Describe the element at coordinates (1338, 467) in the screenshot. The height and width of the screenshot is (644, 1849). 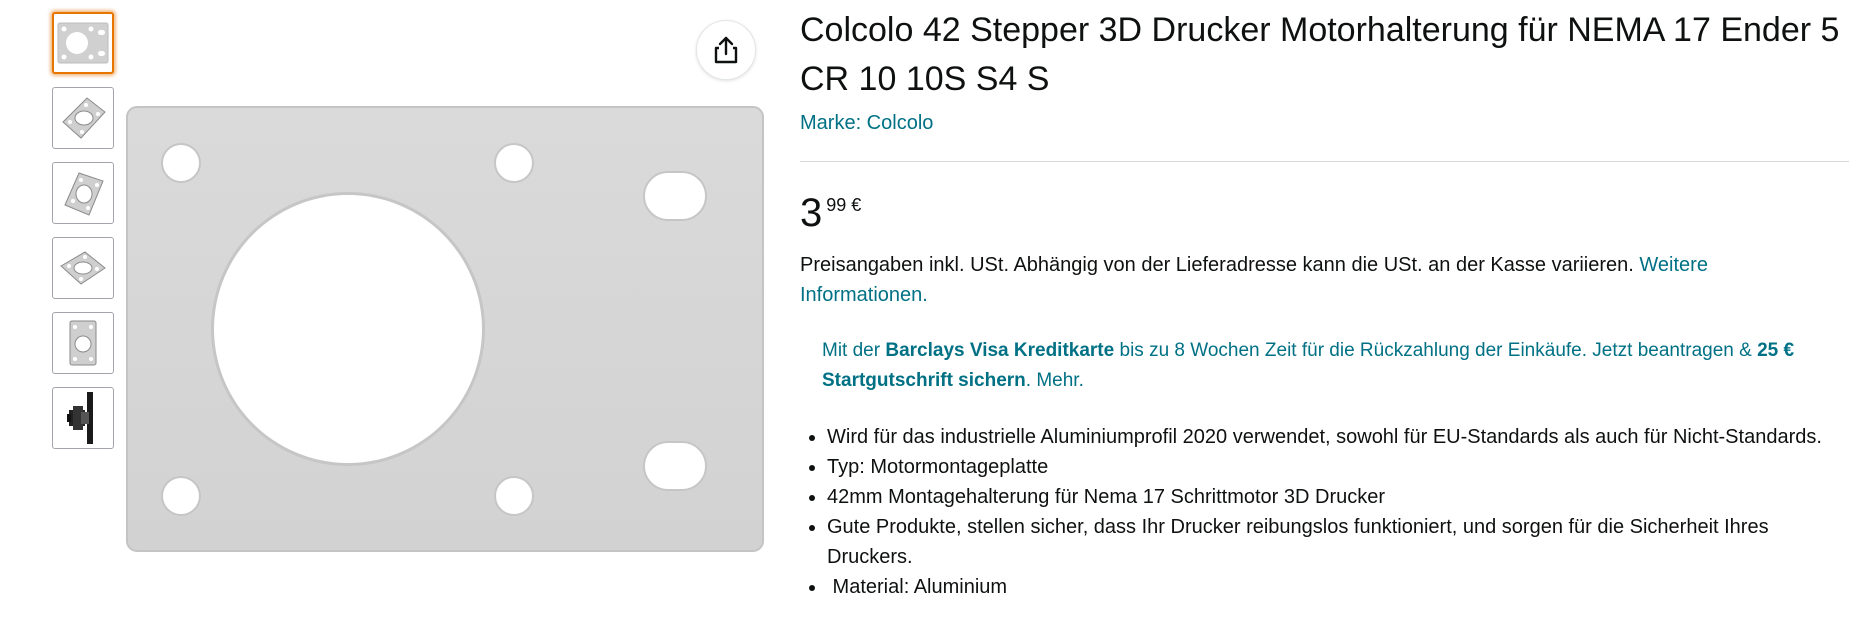
I see `feature-bullet: Typ: Motormontageplatte` at that location.